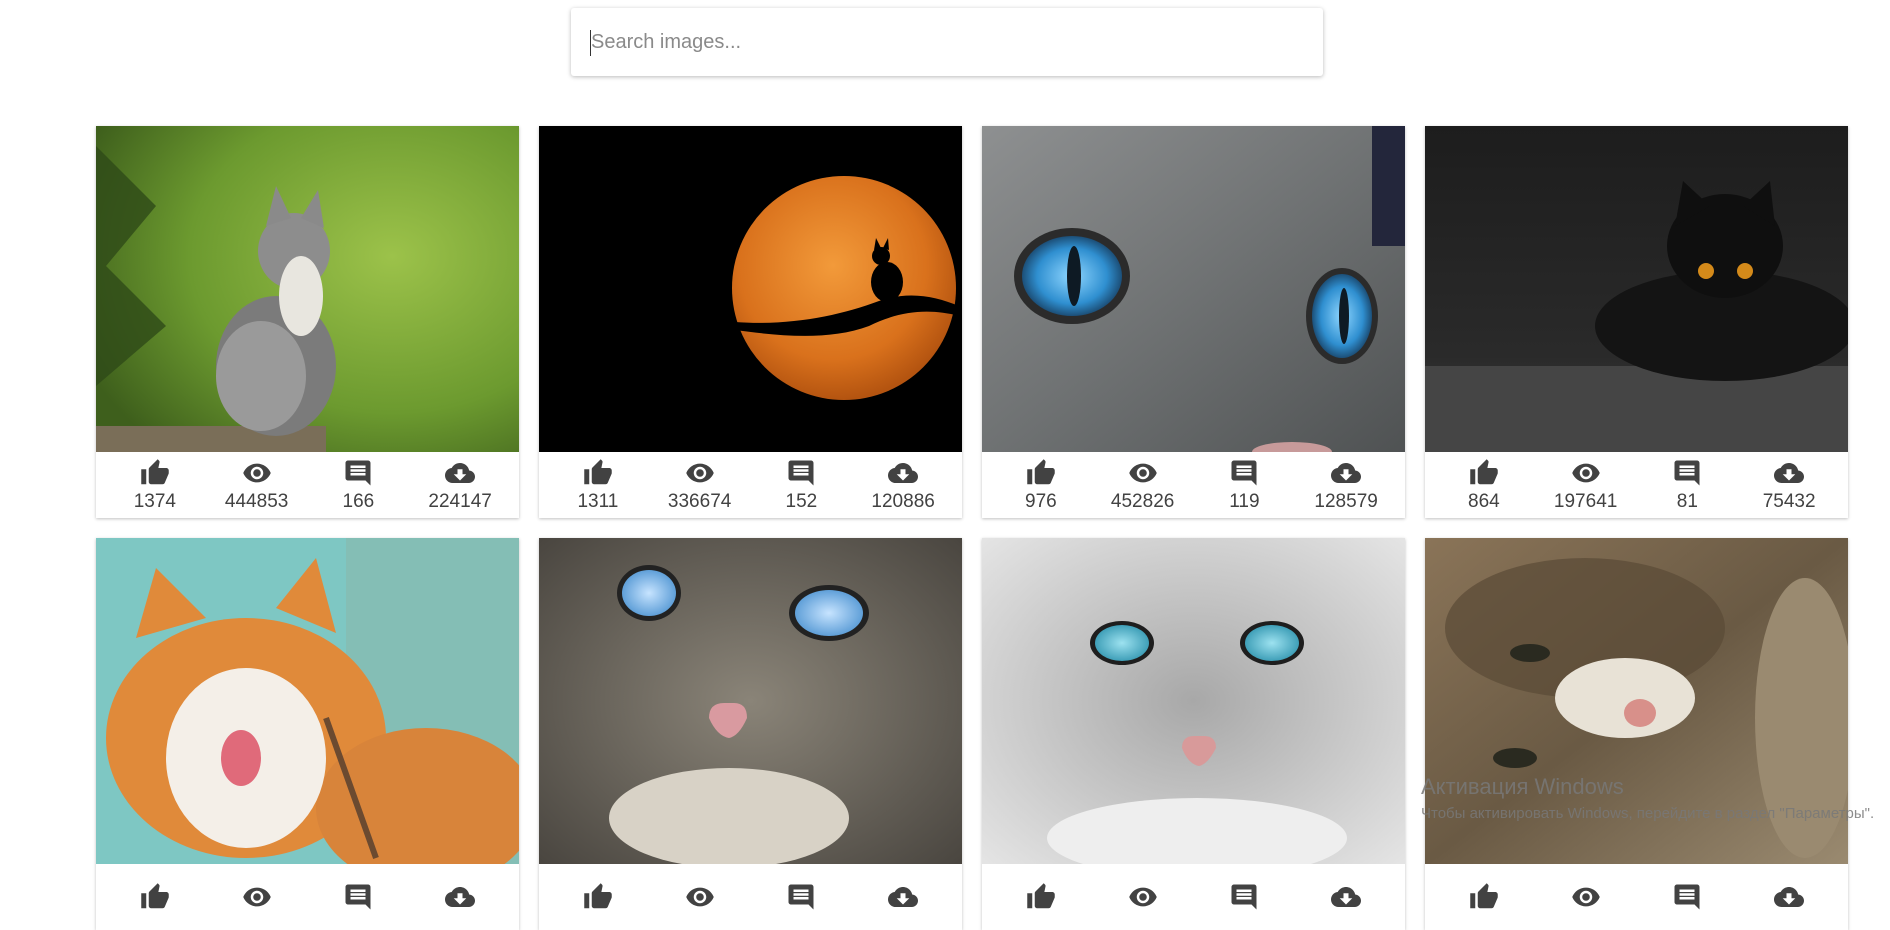 This screenshot has width=1890, height=930. I want to click on image-stats: 864 197641 81 75432, so click(1636, 485).